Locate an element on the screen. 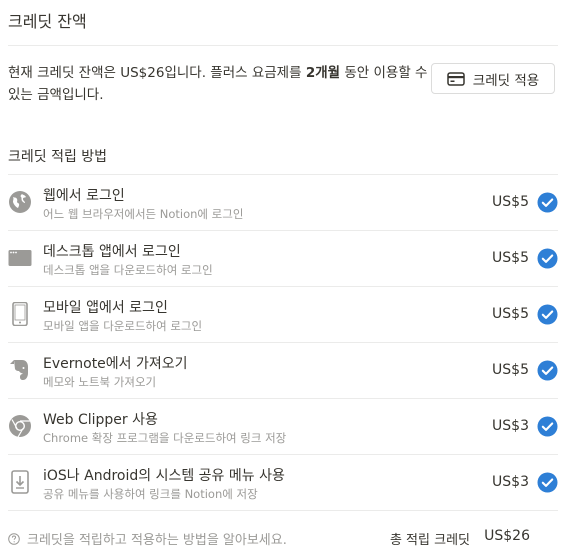 The image size is (587, 559). method-description: 메모와 노트북 가져오기 is located at coordinates (100, 382).